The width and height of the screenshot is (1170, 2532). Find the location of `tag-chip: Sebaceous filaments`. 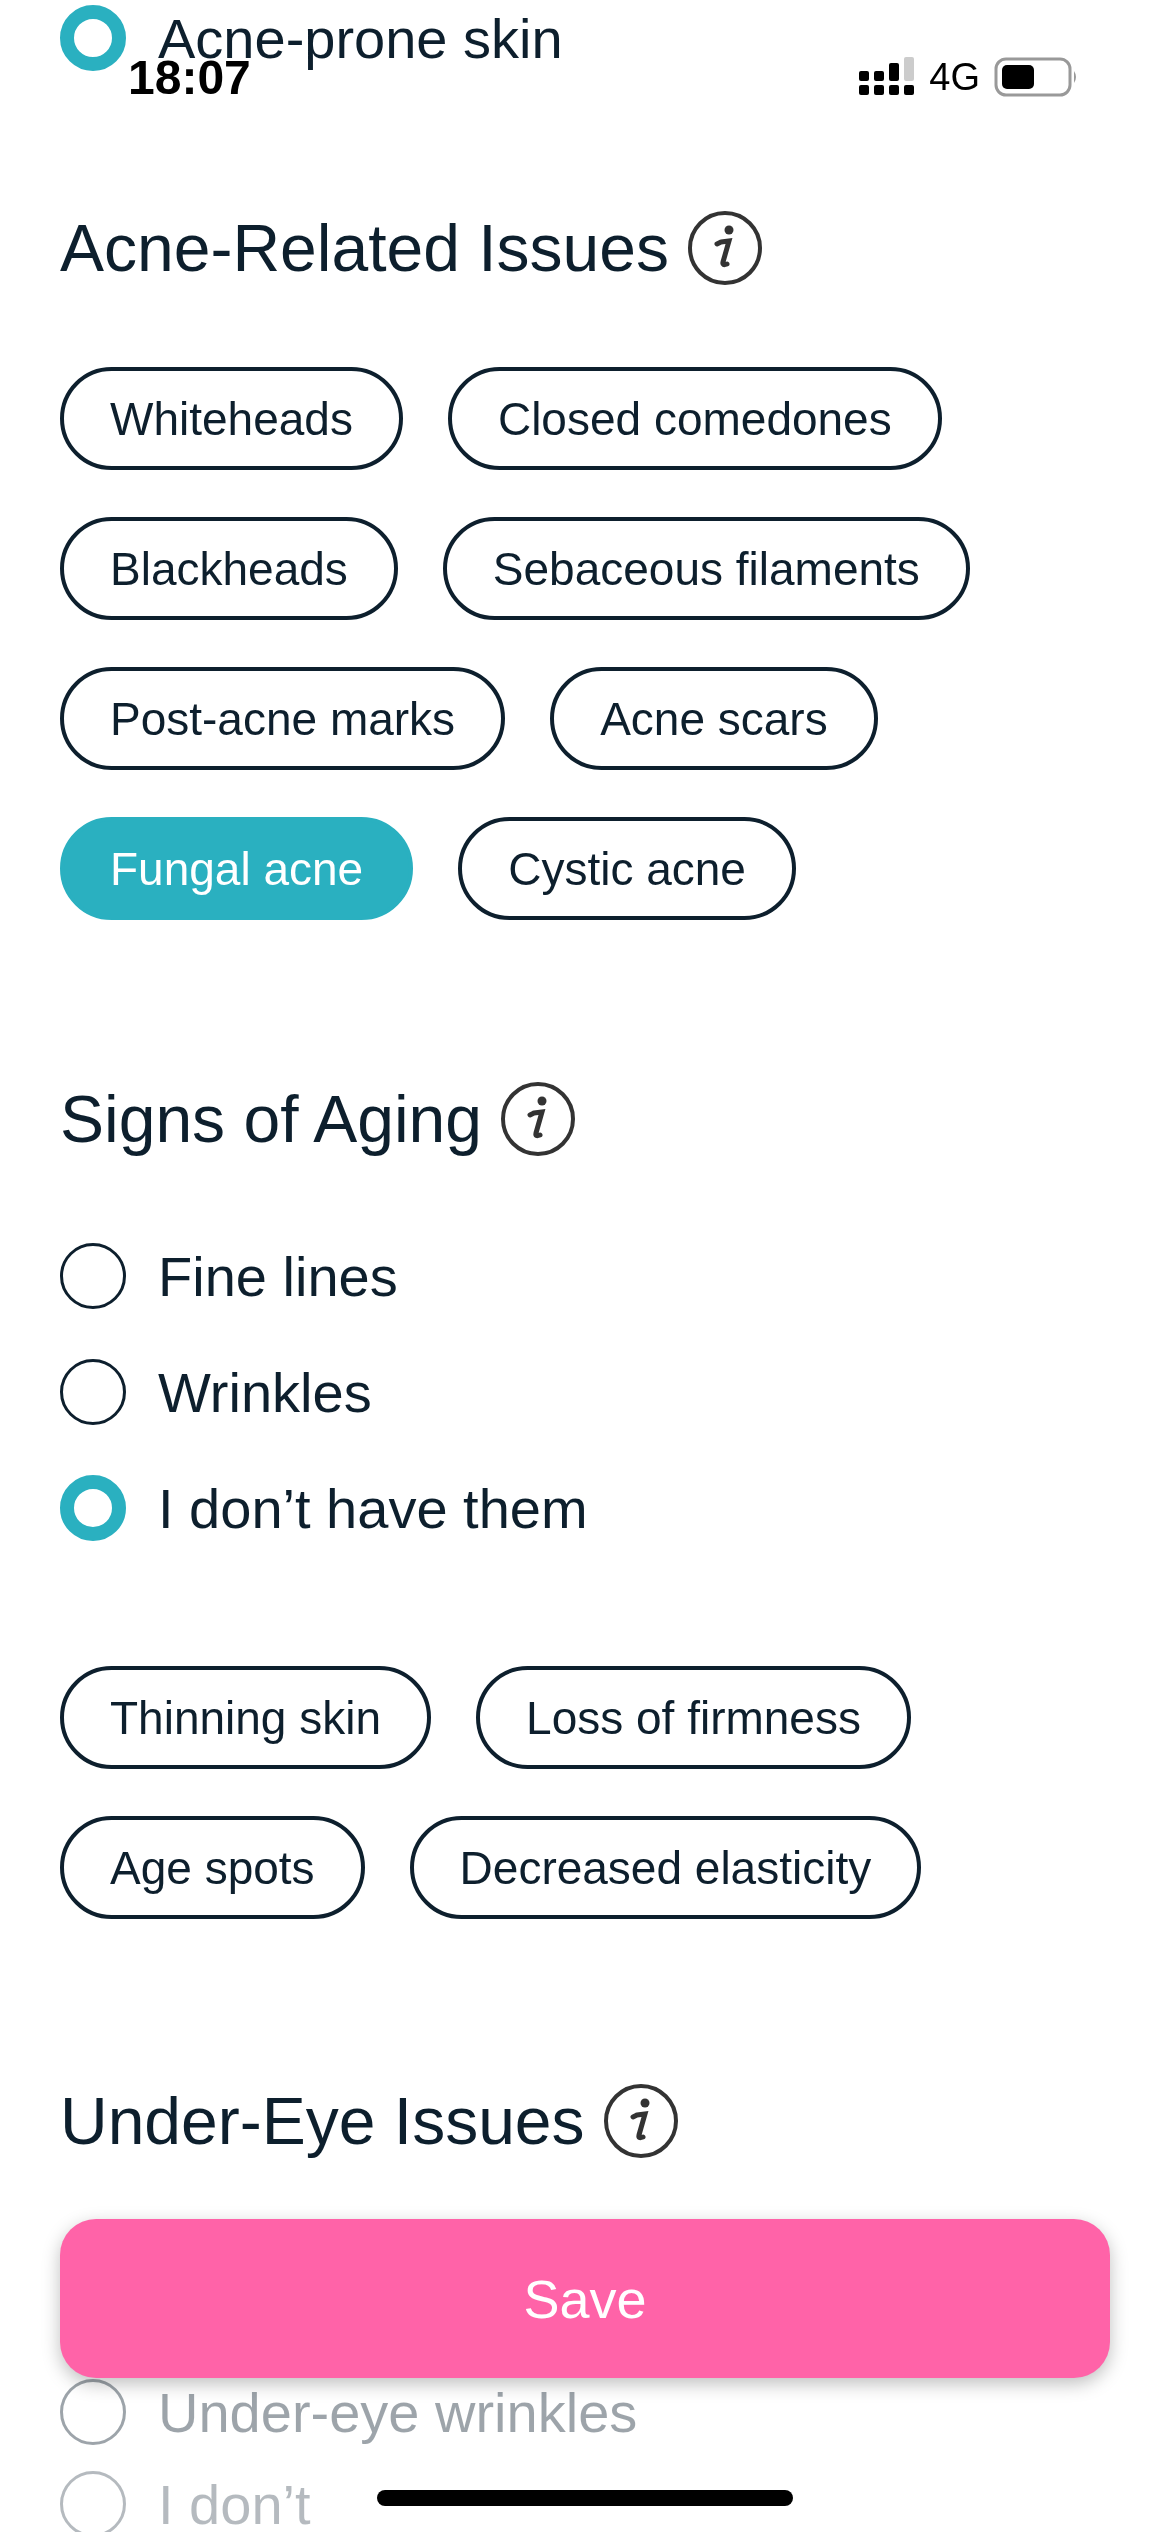

tag-chip: Sebaceous filaments is located at coordinates (706, 568).